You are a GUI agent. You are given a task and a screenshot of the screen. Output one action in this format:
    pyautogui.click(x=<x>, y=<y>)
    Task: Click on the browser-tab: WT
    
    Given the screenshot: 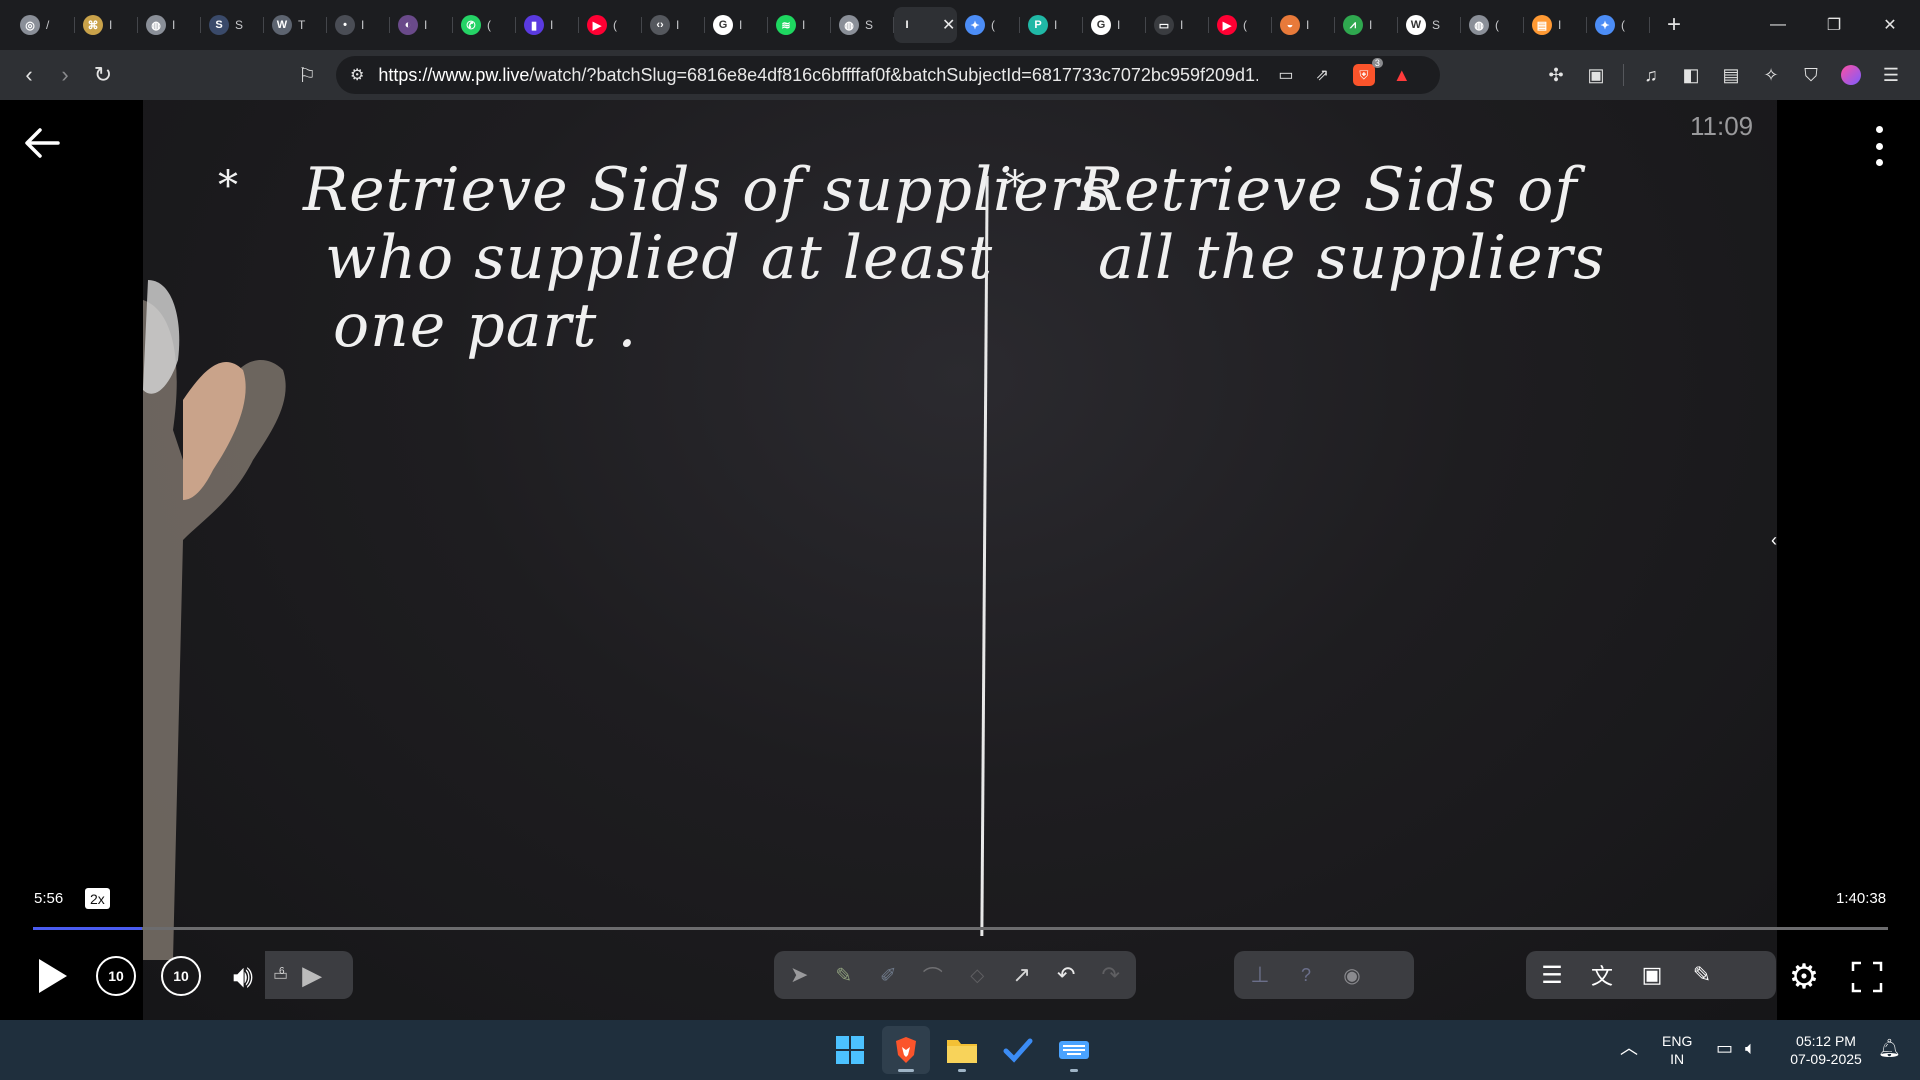 What is the action you would take?
    pyautogui.click(x=295, y=25)
    